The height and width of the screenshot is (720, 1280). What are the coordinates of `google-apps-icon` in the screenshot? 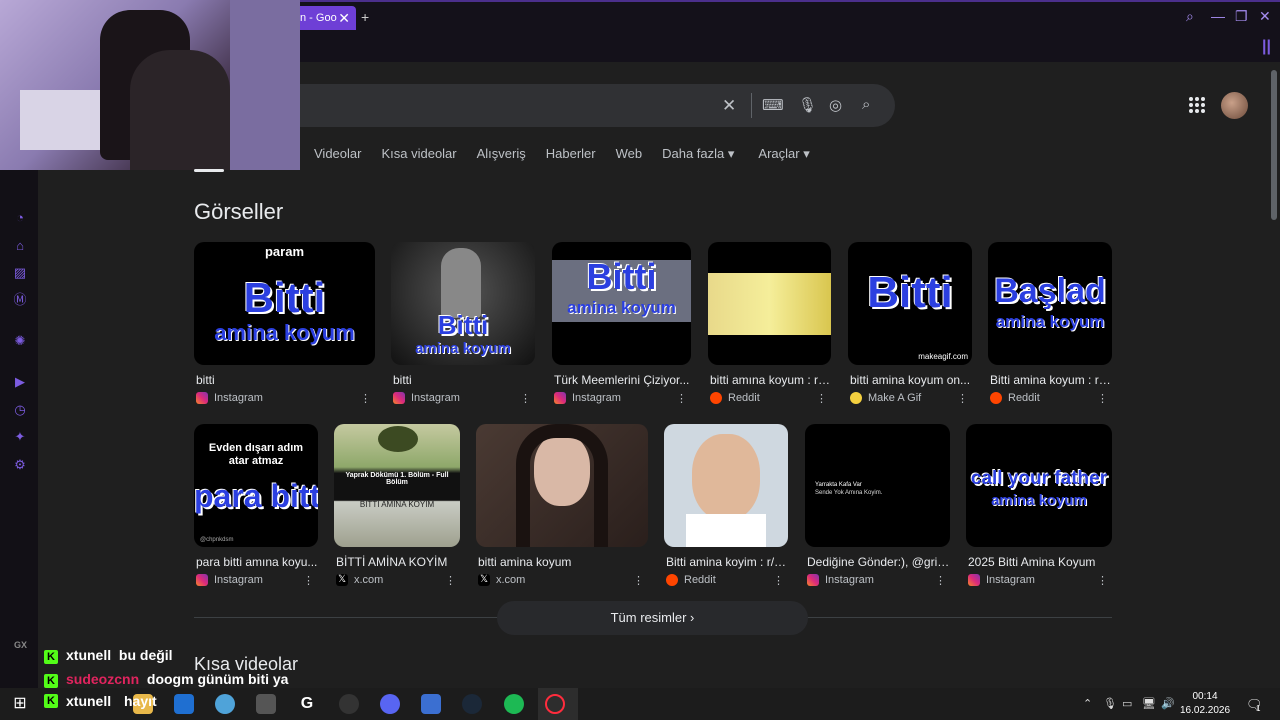 It's located at (1197, 105).